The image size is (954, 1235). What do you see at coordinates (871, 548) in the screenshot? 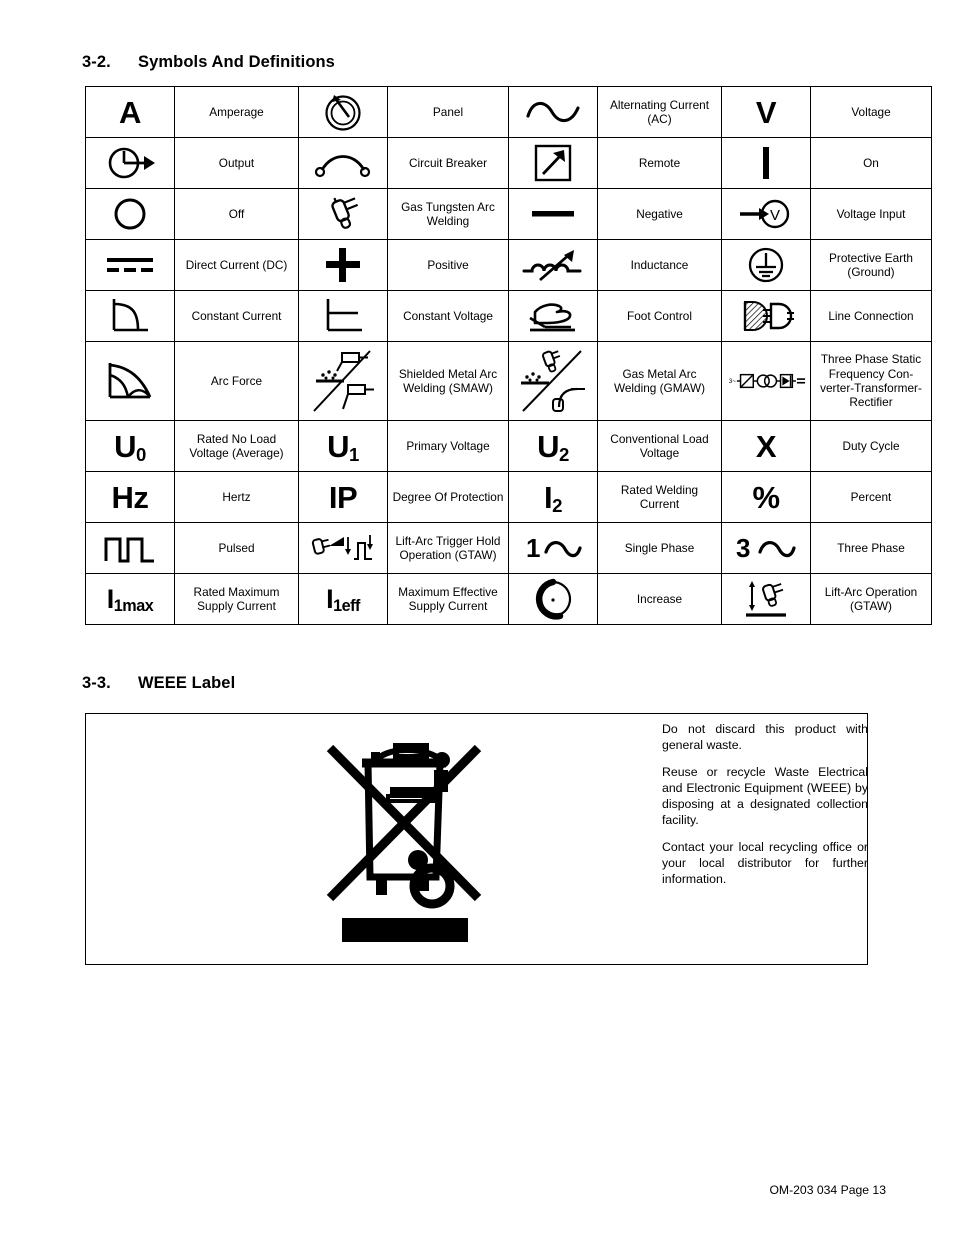
I see `cell-label-three-phase: Three Phase` at bounding box center [871, 548].